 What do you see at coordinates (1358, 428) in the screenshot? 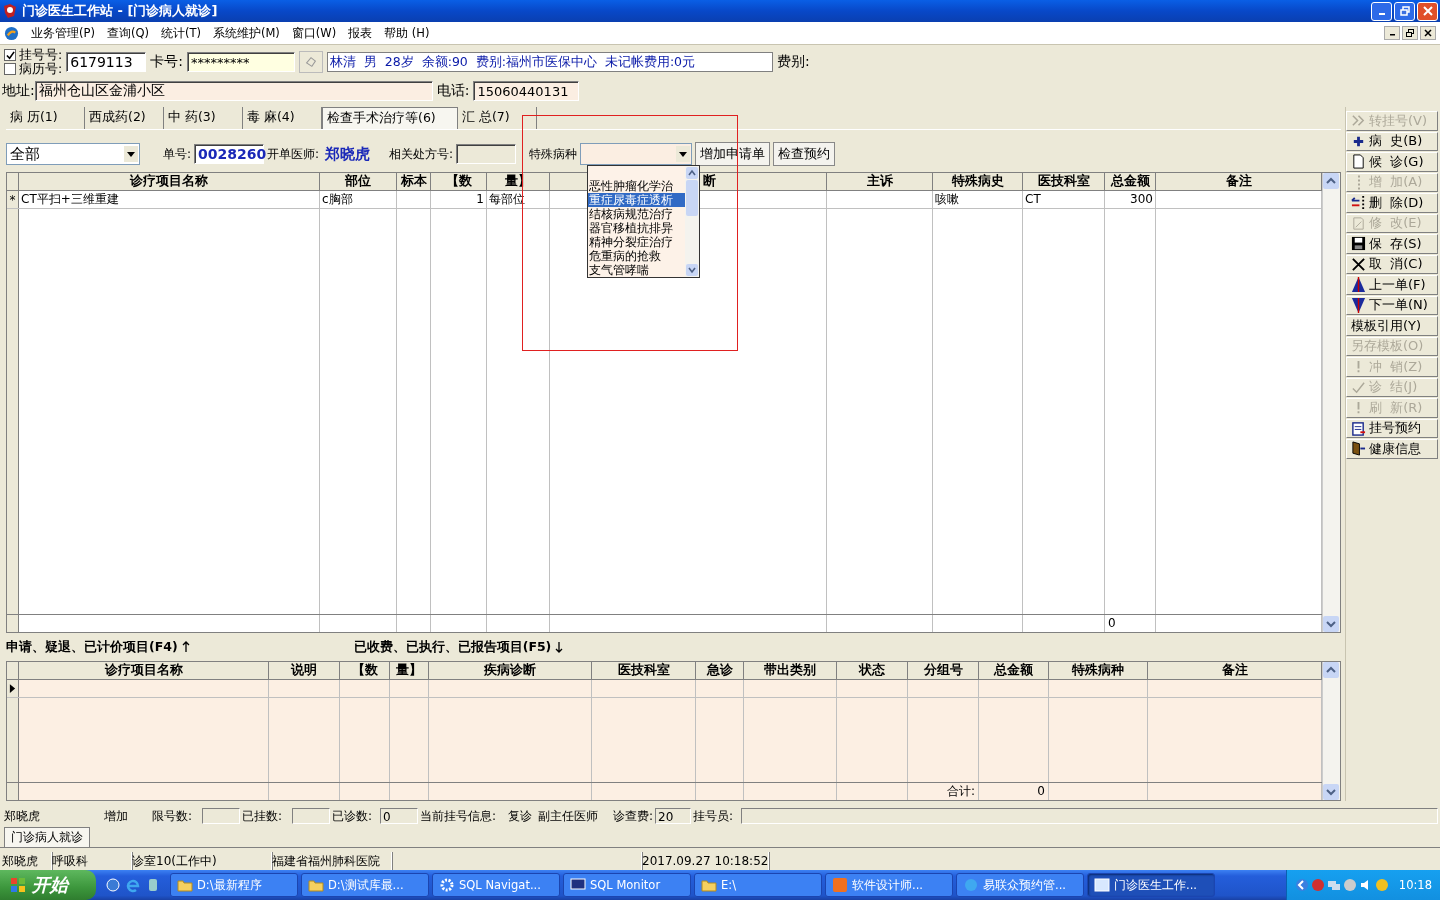
I see `clipboard-icon` at bounding box center [1358, 428].